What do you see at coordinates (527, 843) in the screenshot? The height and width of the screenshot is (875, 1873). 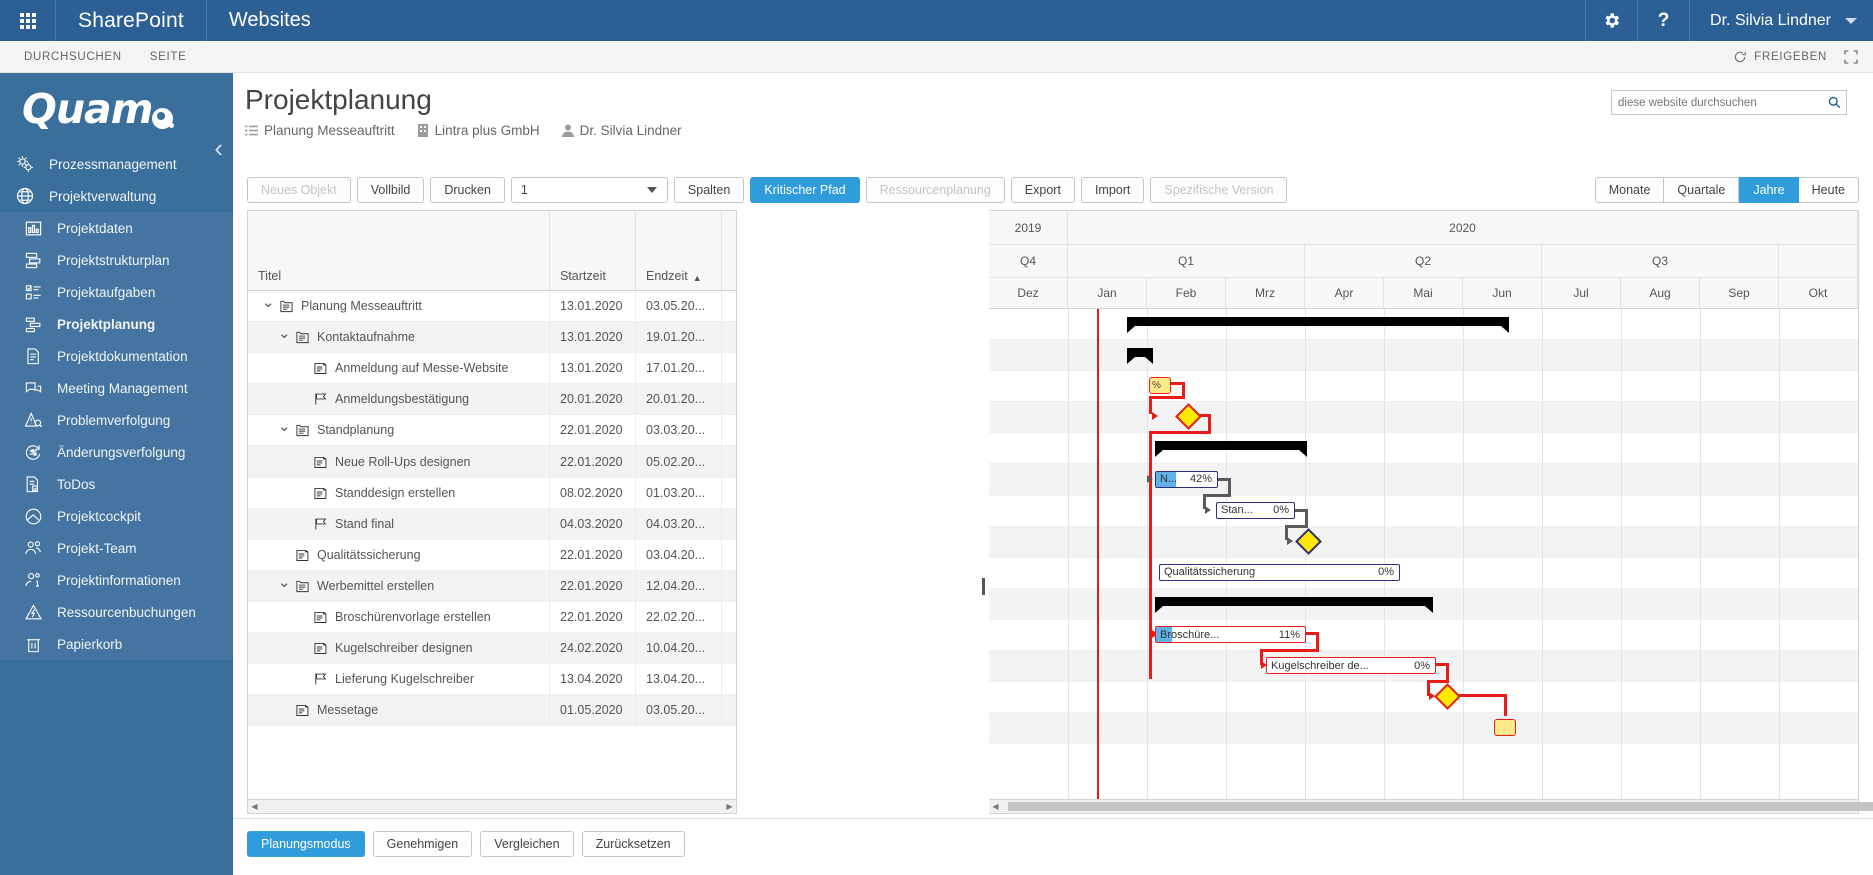 I see `vergleichen-button: Vergleichen` at bounding box center [527, 843].